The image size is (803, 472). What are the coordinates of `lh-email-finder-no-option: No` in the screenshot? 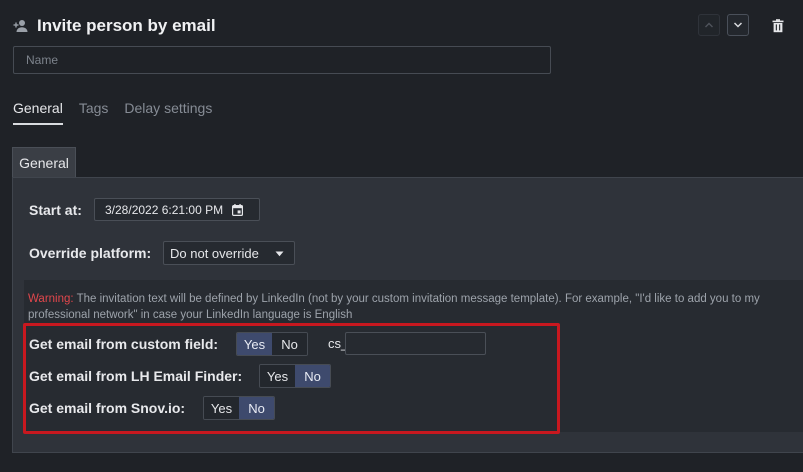 It's located at (312, 376).